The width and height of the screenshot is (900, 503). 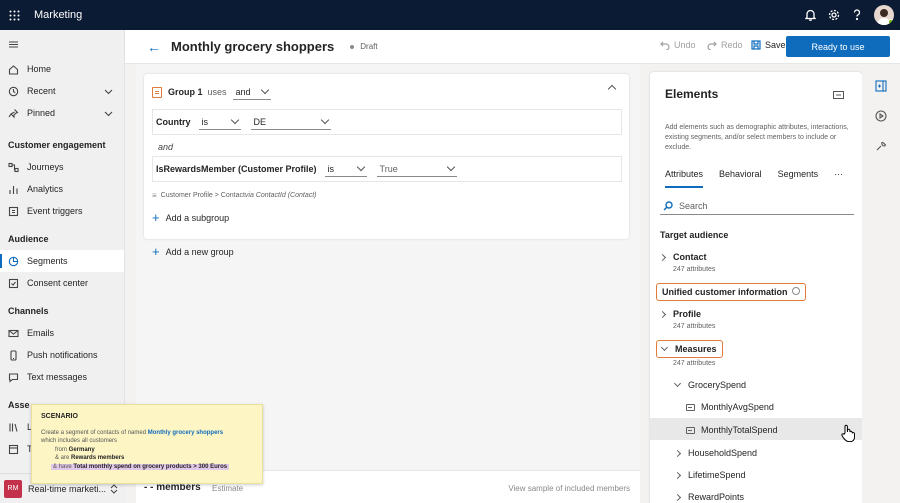 What do you see at coordinates (730, 407) in the screenshot?
I see `attribute-monthly-avg-spend: MonthlyAvgSpend` at bounding box center [730, 407].